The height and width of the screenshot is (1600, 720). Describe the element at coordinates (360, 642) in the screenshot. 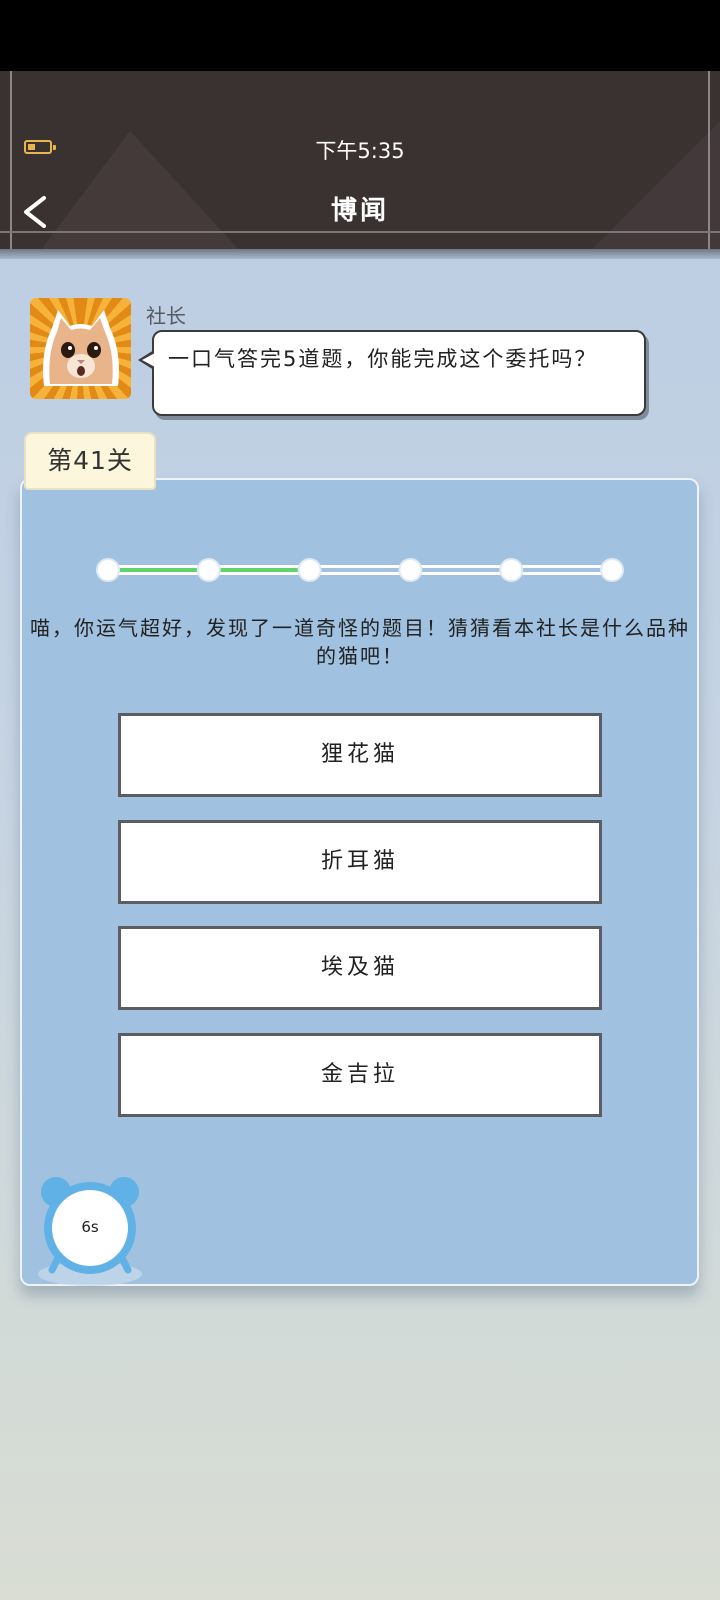

I see `question-text: 喵，你运气超好，发现了一道奇怪的题目！猜猜看本社长是什么品种的猫吧！` at that location.